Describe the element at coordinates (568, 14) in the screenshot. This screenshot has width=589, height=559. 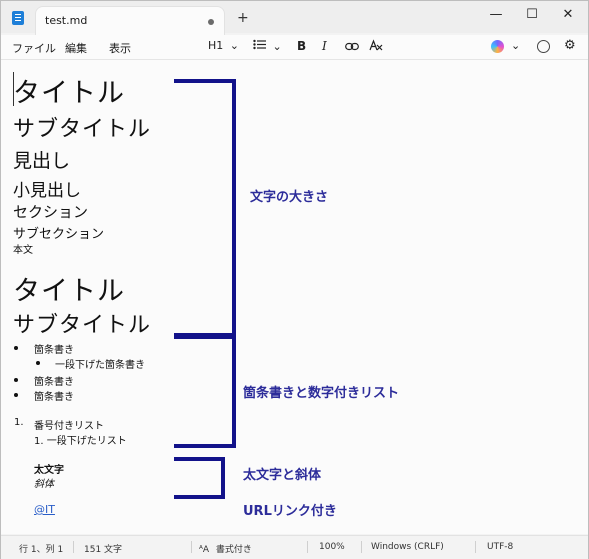
I see `close-button: ✕` at that location.